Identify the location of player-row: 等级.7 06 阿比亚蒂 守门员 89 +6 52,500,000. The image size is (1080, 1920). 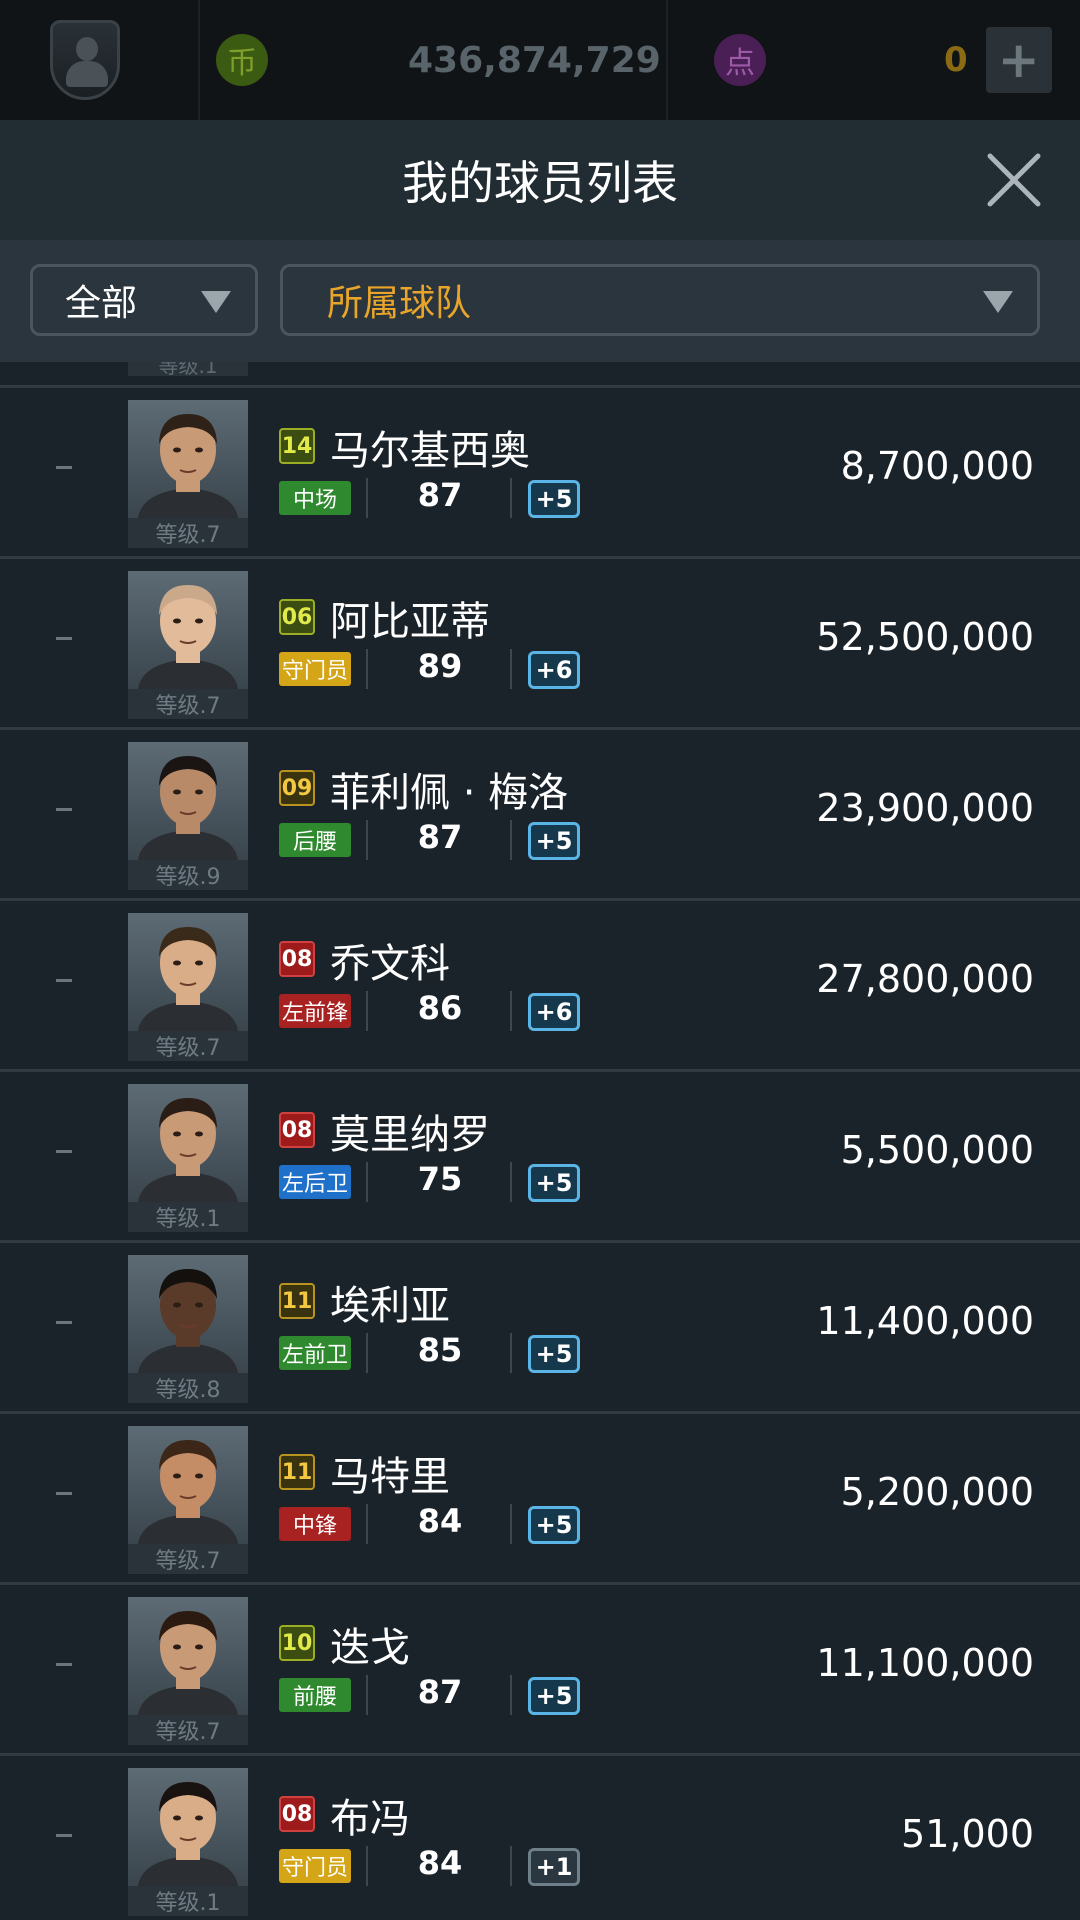
(540, 644).